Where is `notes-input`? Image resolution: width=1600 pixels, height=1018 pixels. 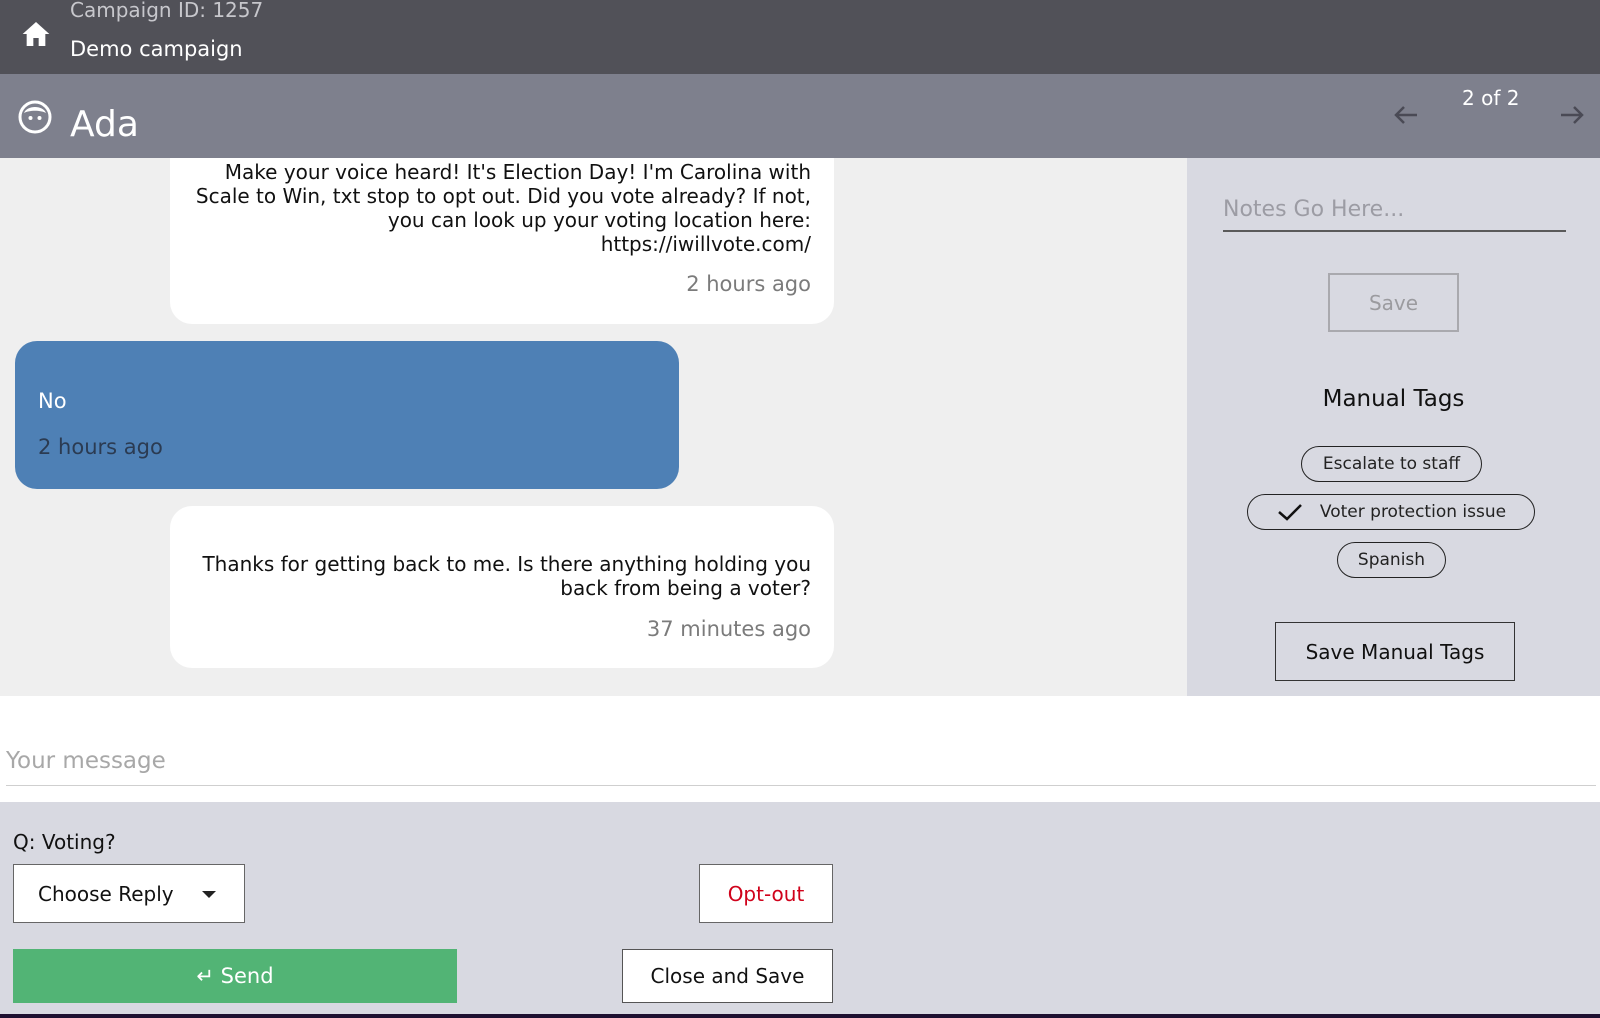 notes-input is located at coordinates (1394, 210).